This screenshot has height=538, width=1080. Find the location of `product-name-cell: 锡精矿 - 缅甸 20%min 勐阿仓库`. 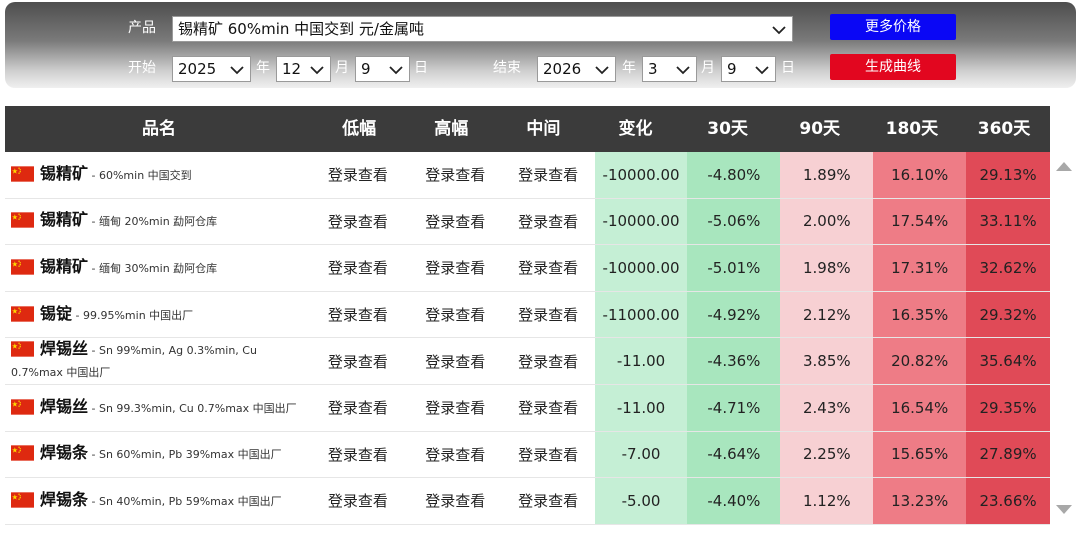

product-name-cell: 锡精矿 - 缅甸 20%min 勐阿仓库 is located at coordinates (156, 222).